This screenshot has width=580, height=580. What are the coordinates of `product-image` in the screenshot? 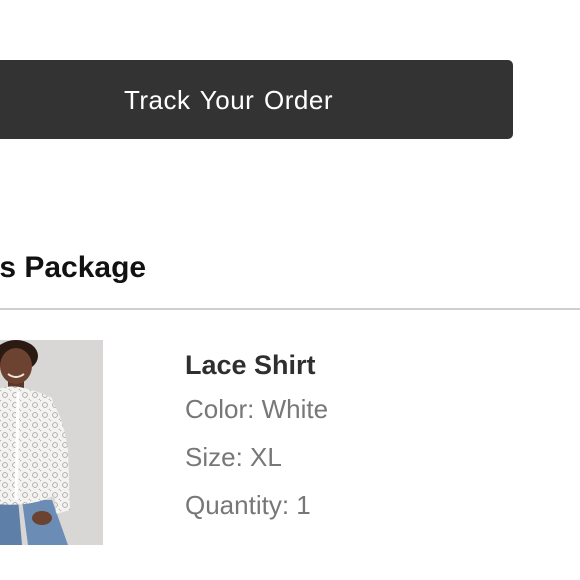 It's located at (51, 442).